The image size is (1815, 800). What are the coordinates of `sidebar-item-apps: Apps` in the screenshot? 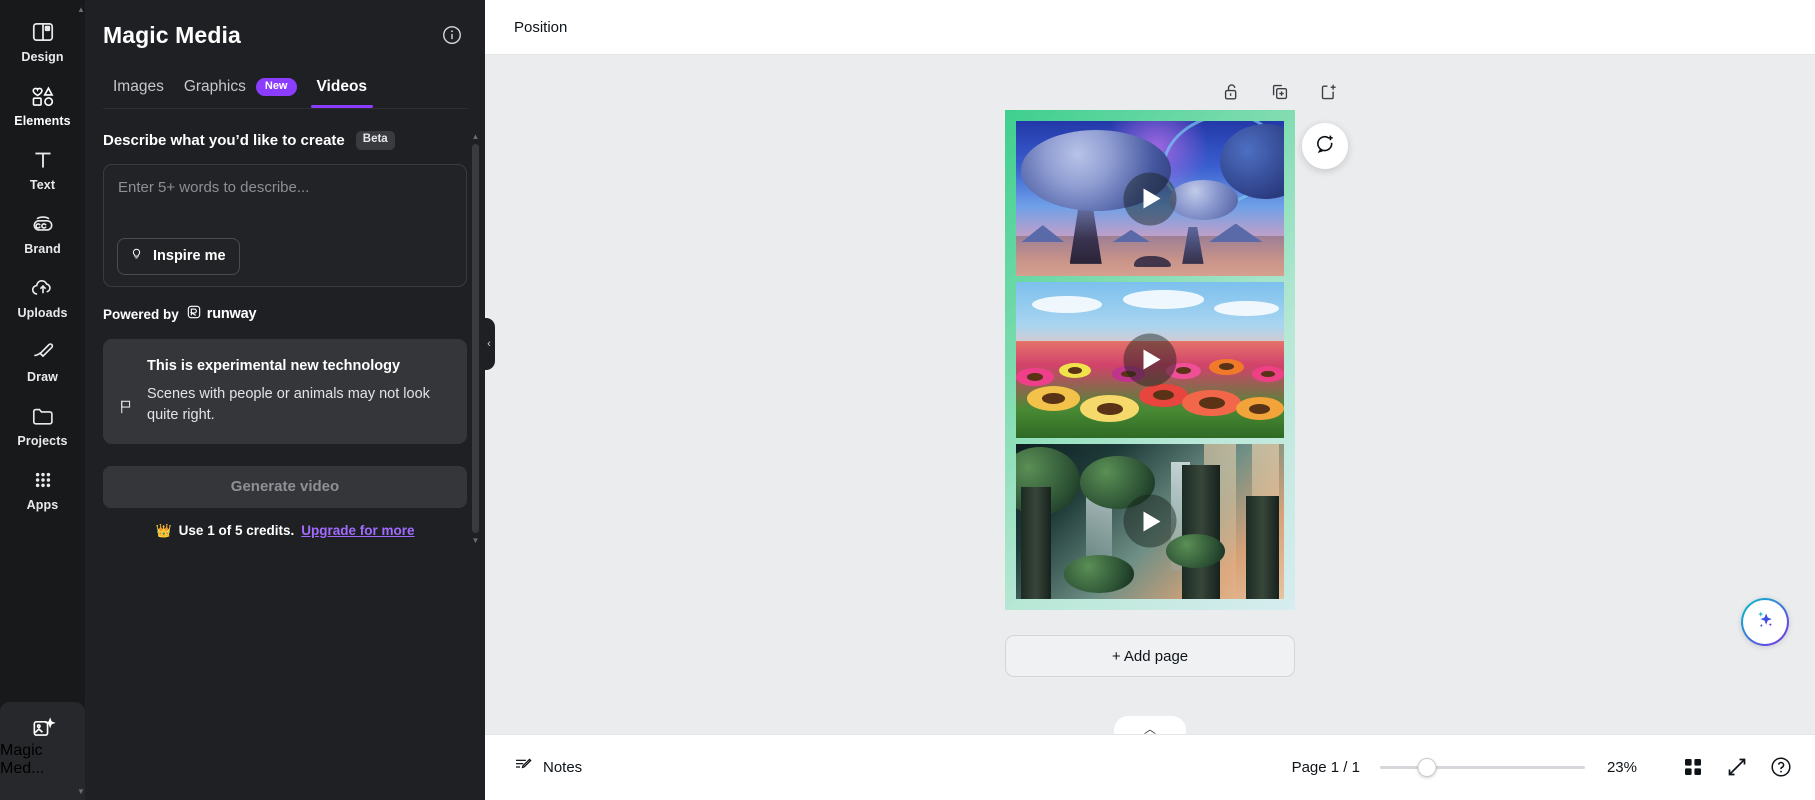 It's located at (42, 488).